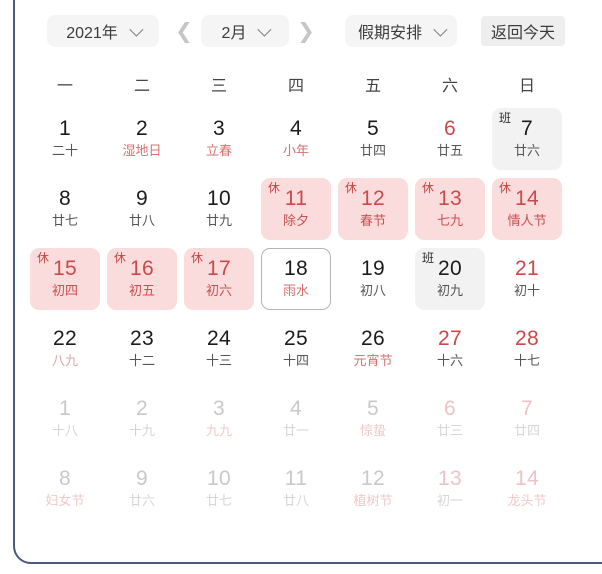 The width and height of the screenshot is (602, 574). Describe the element at coordinates (219, 139) in the screenshot. I see `calendar-day-cell: 3 立春` at that location.